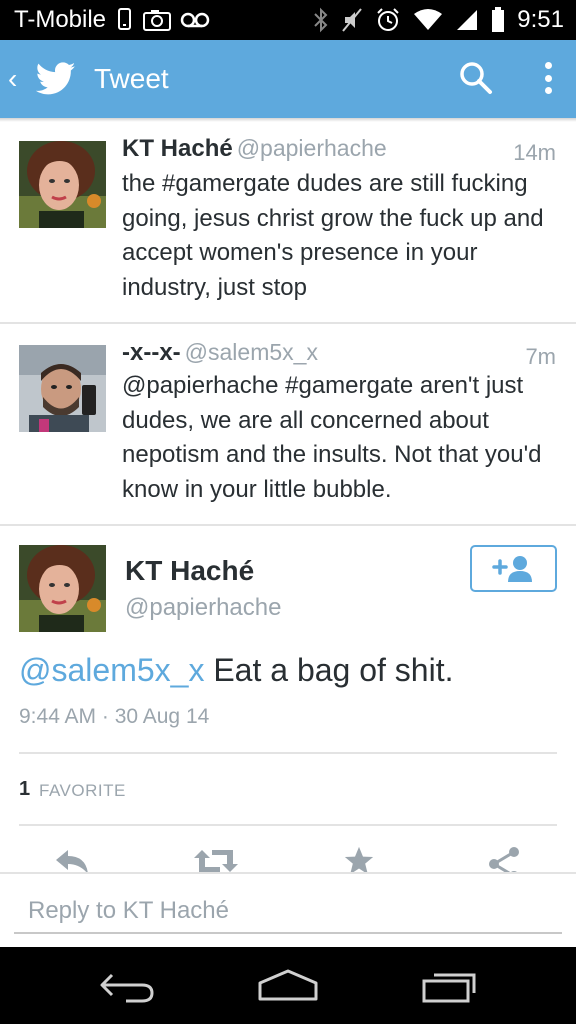  What do you see at coordinates (540, 19) in the screenshot?
I see `clock: 9:51` at bounding box center [540, 19].